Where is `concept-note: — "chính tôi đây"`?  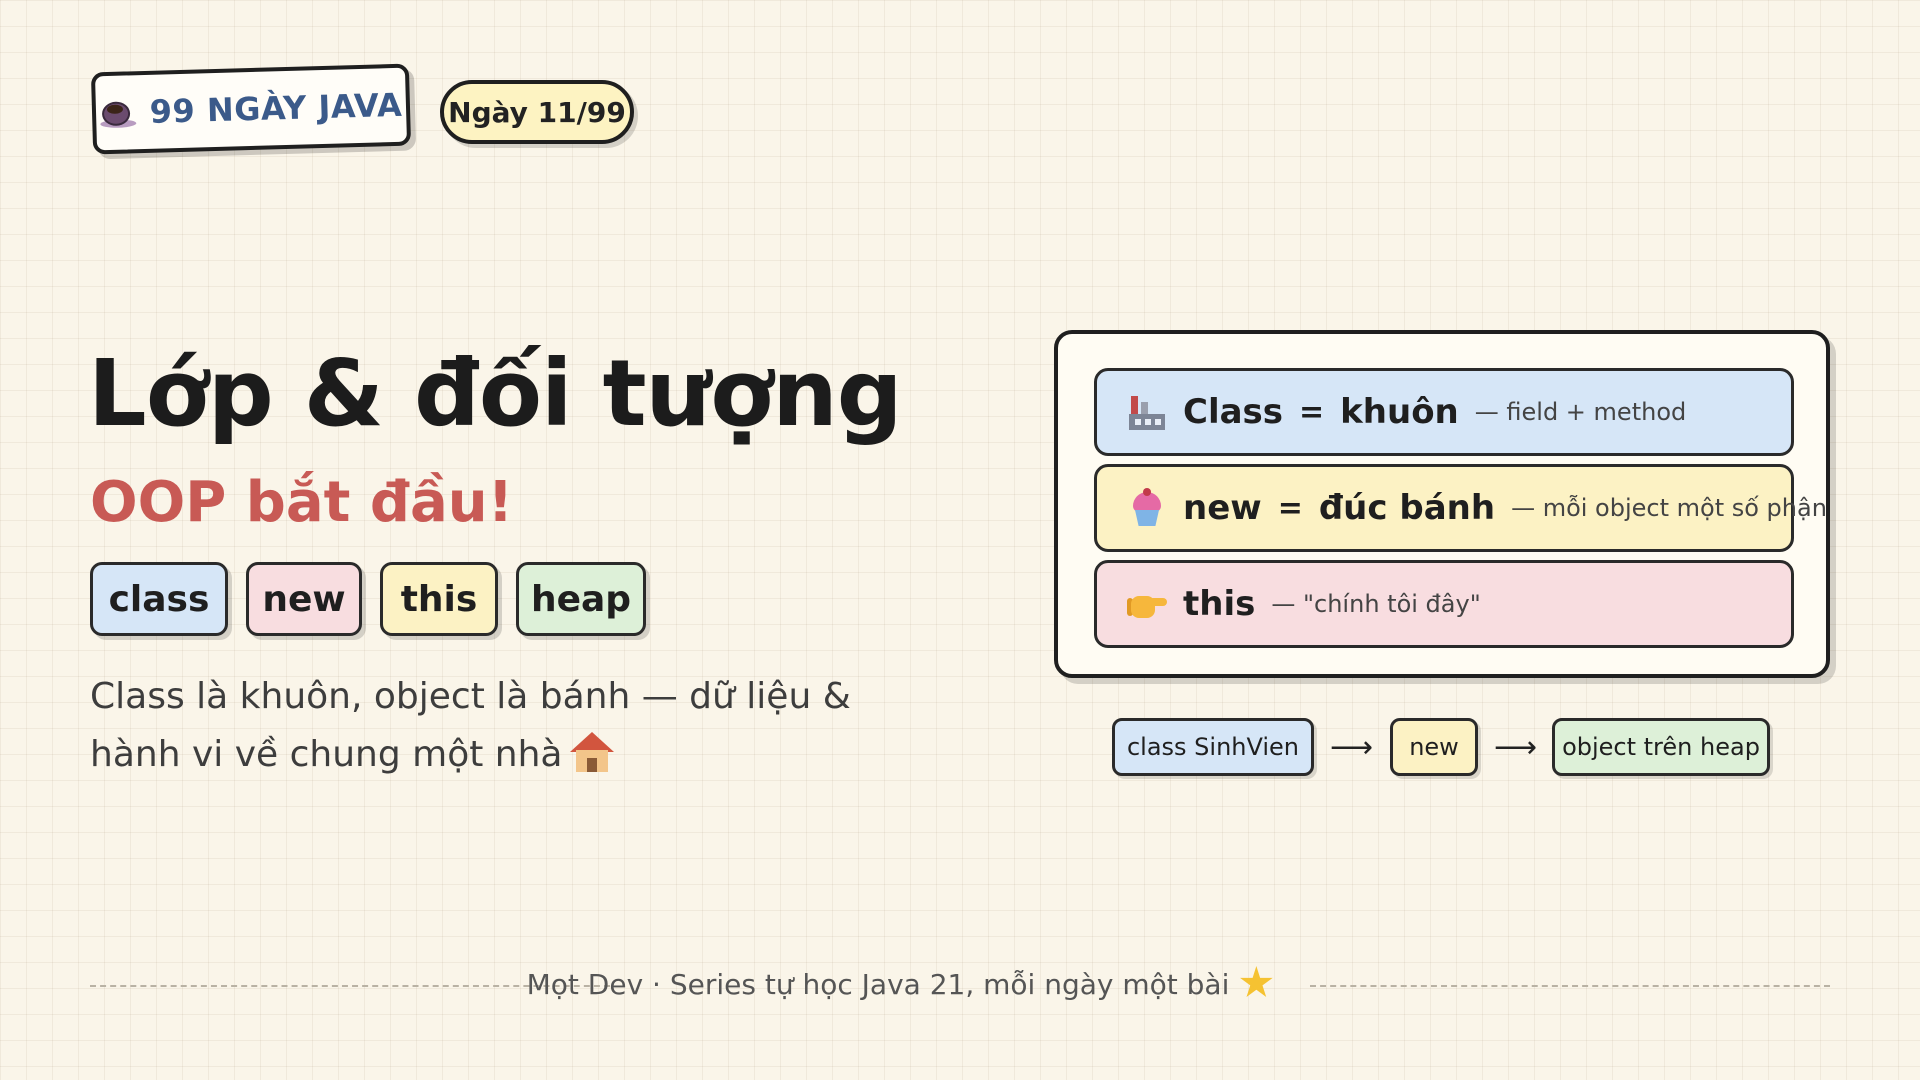
concept-note: — "chính tôi đây" is located at coordinates (1376, 604).